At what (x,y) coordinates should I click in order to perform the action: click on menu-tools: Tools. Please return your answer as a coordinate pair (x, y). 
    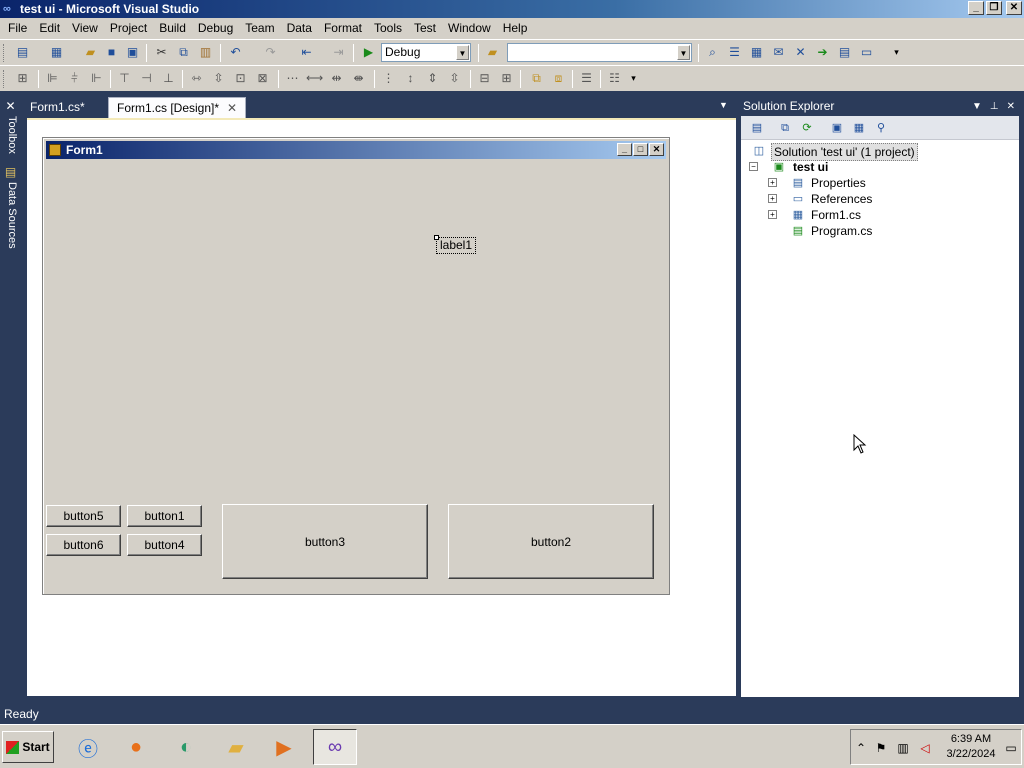
    Looking at the image, I should click on (388, 28).